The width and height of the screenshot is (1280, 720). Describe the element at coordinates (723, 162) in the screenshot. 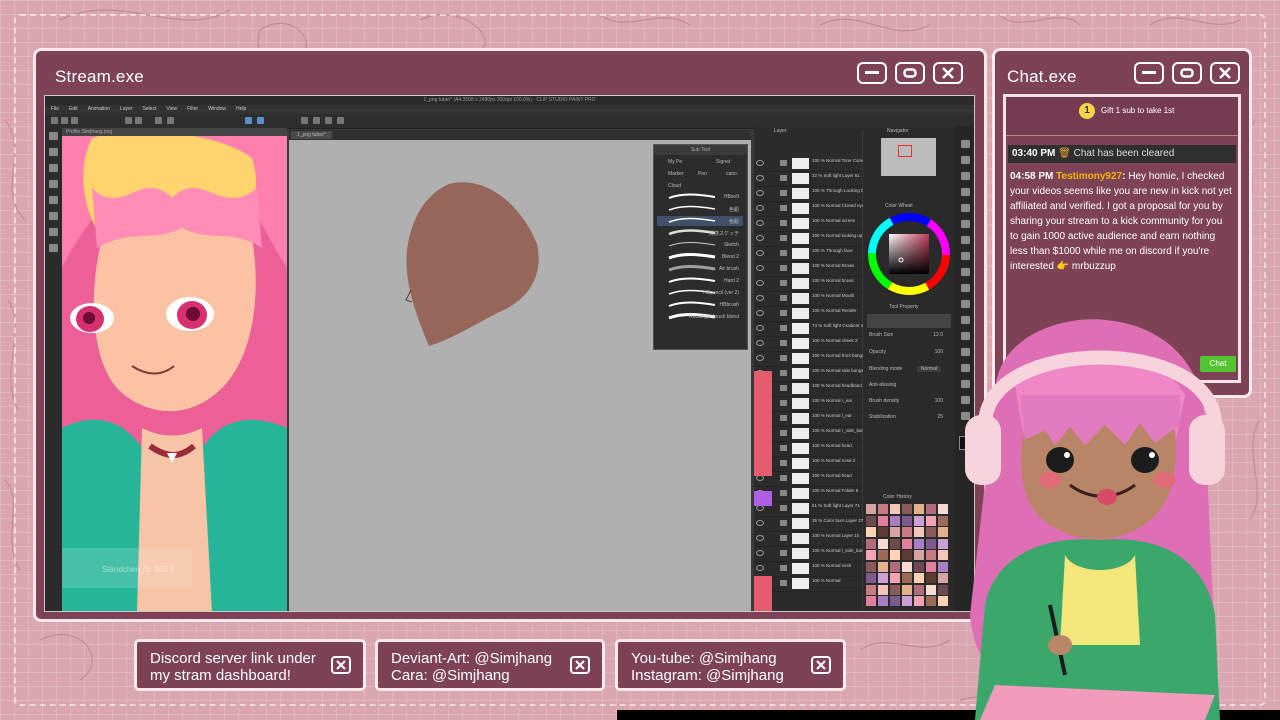

I see `sub-tool-tab-signature: Signat` at that location.